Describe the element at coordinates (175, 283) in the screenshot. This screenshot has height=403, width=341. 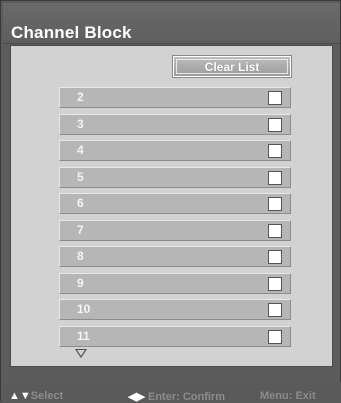
I see `channel-row: 9` at that location.